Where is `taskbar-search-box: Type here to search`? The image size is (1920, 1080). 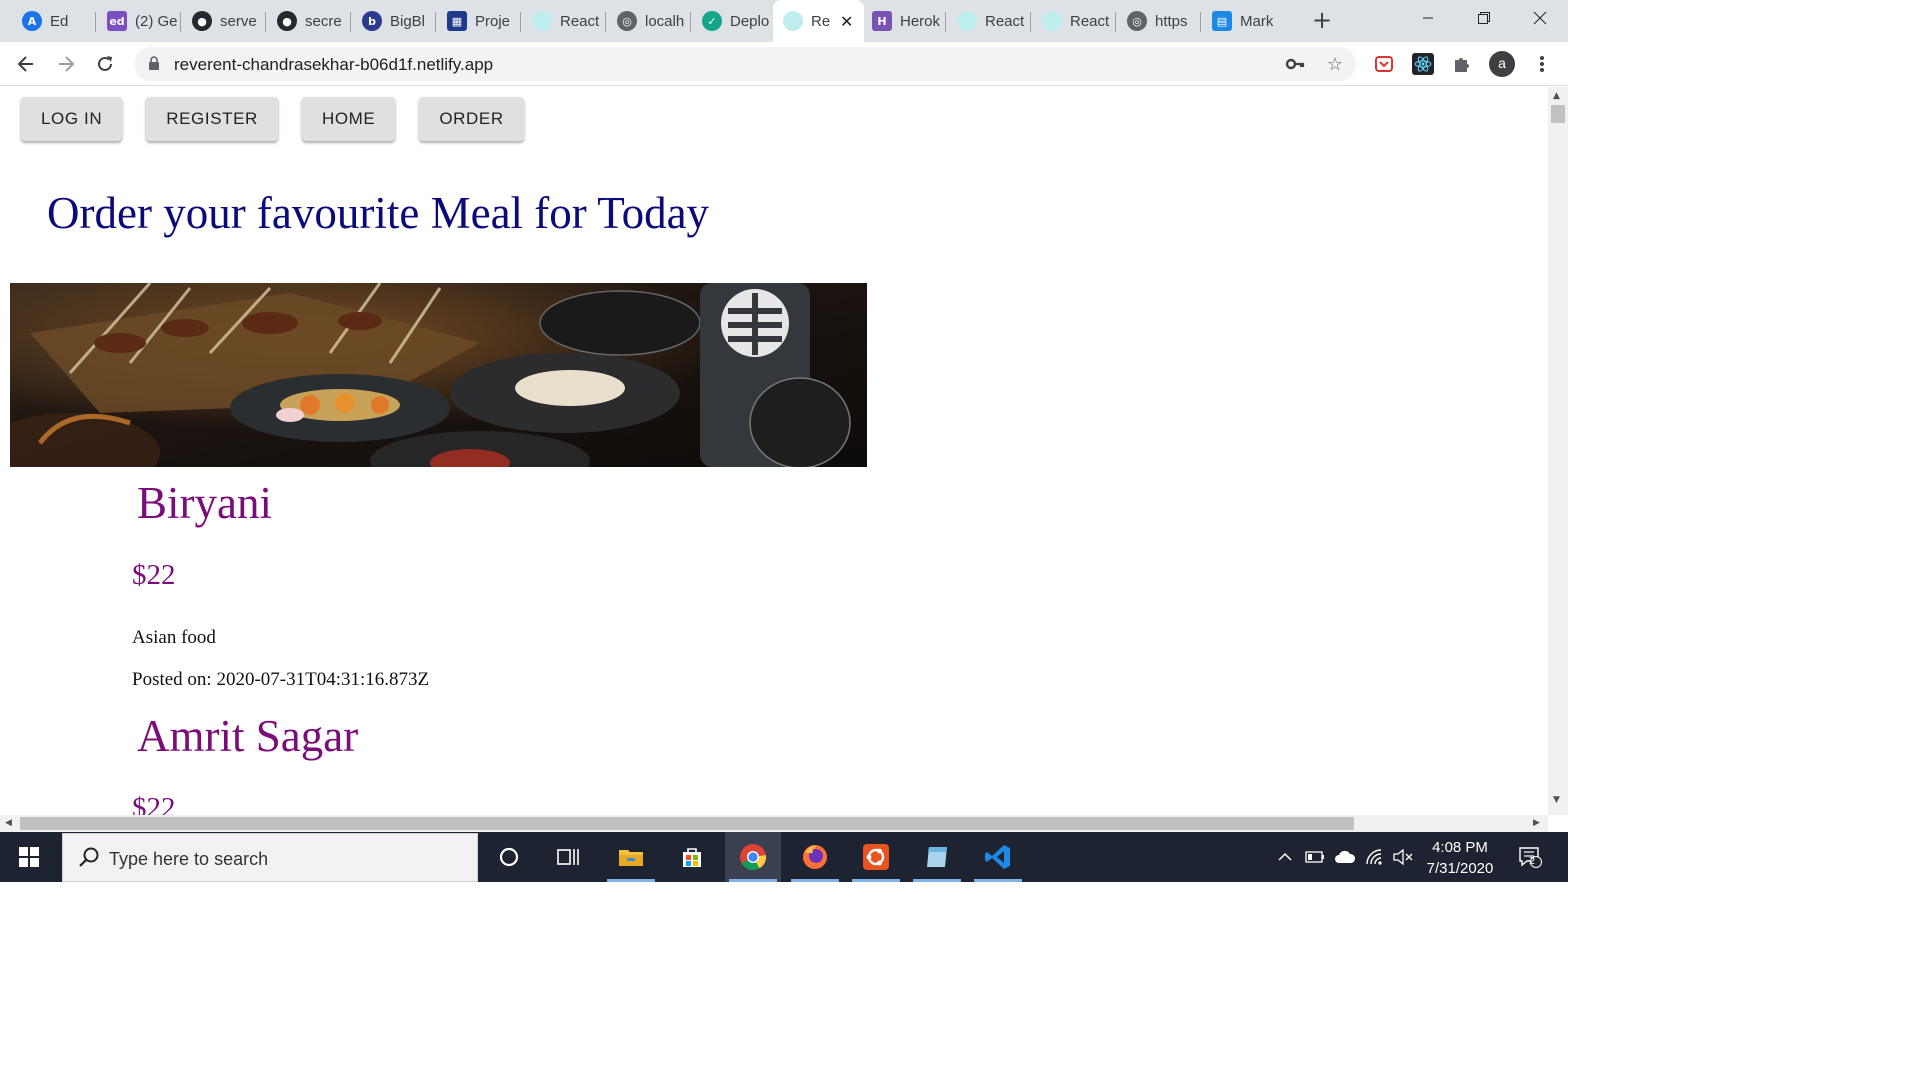 taskbar-search-box: Type here to search is located at coordinates (270, 857).